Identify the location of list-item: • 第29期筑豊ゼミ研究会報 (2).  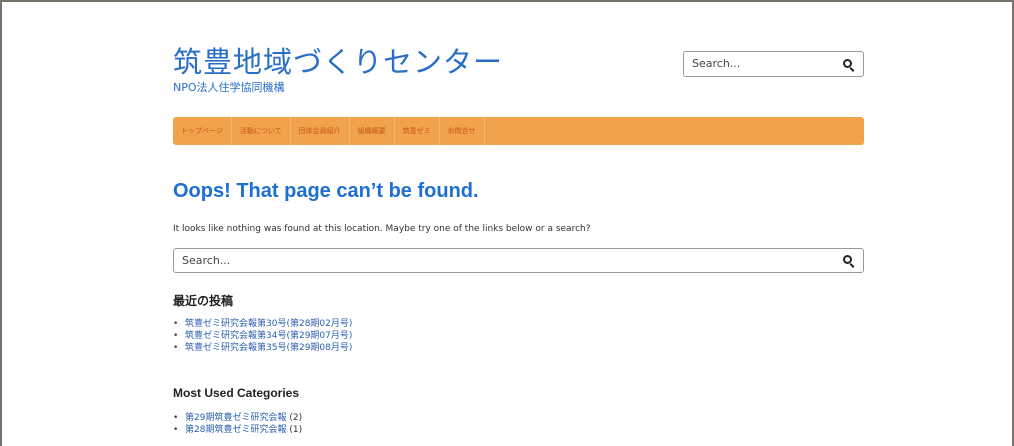
(238, 418).